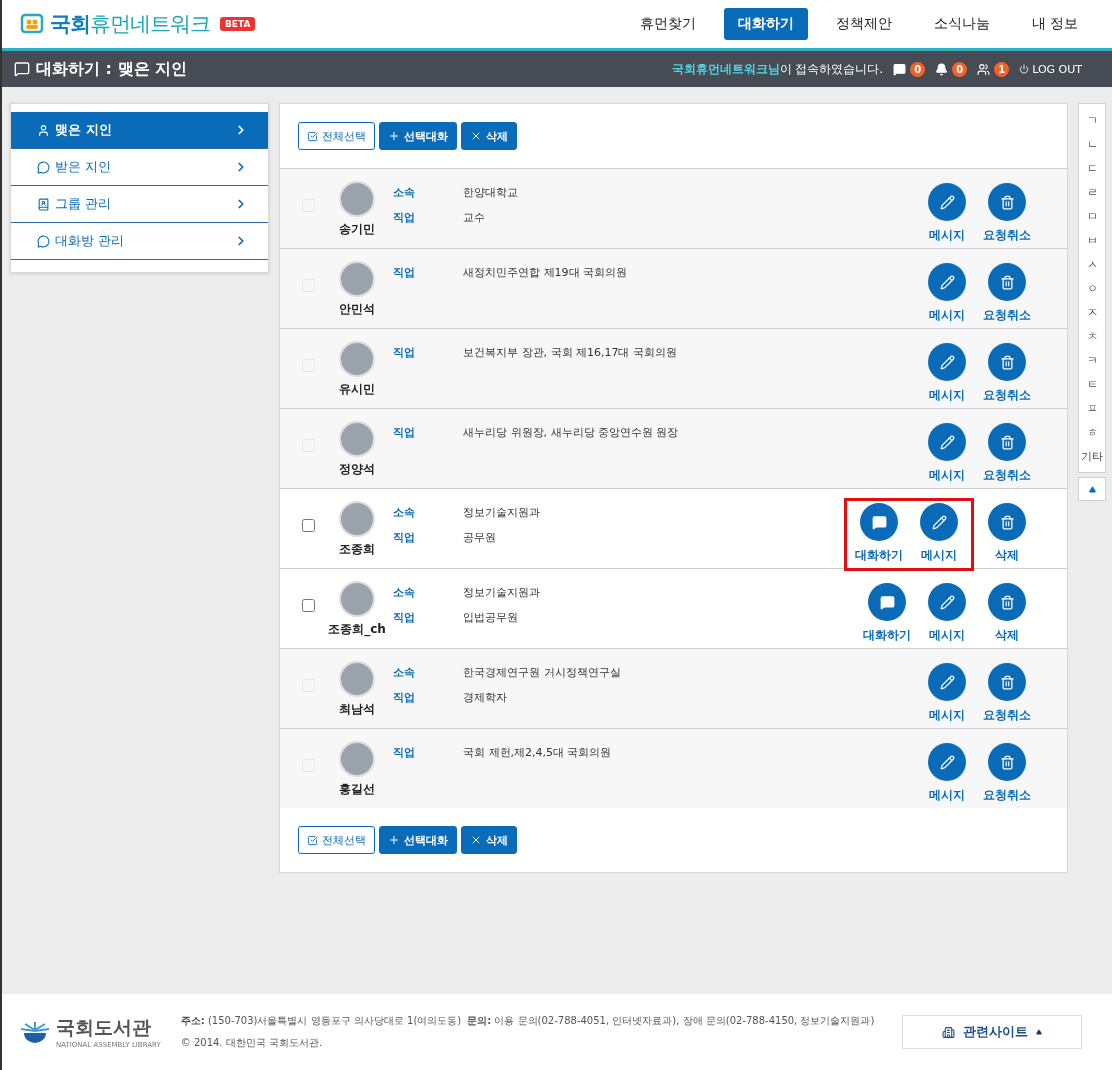  I want to click on contact-name: 조종희, so click(357, 549).